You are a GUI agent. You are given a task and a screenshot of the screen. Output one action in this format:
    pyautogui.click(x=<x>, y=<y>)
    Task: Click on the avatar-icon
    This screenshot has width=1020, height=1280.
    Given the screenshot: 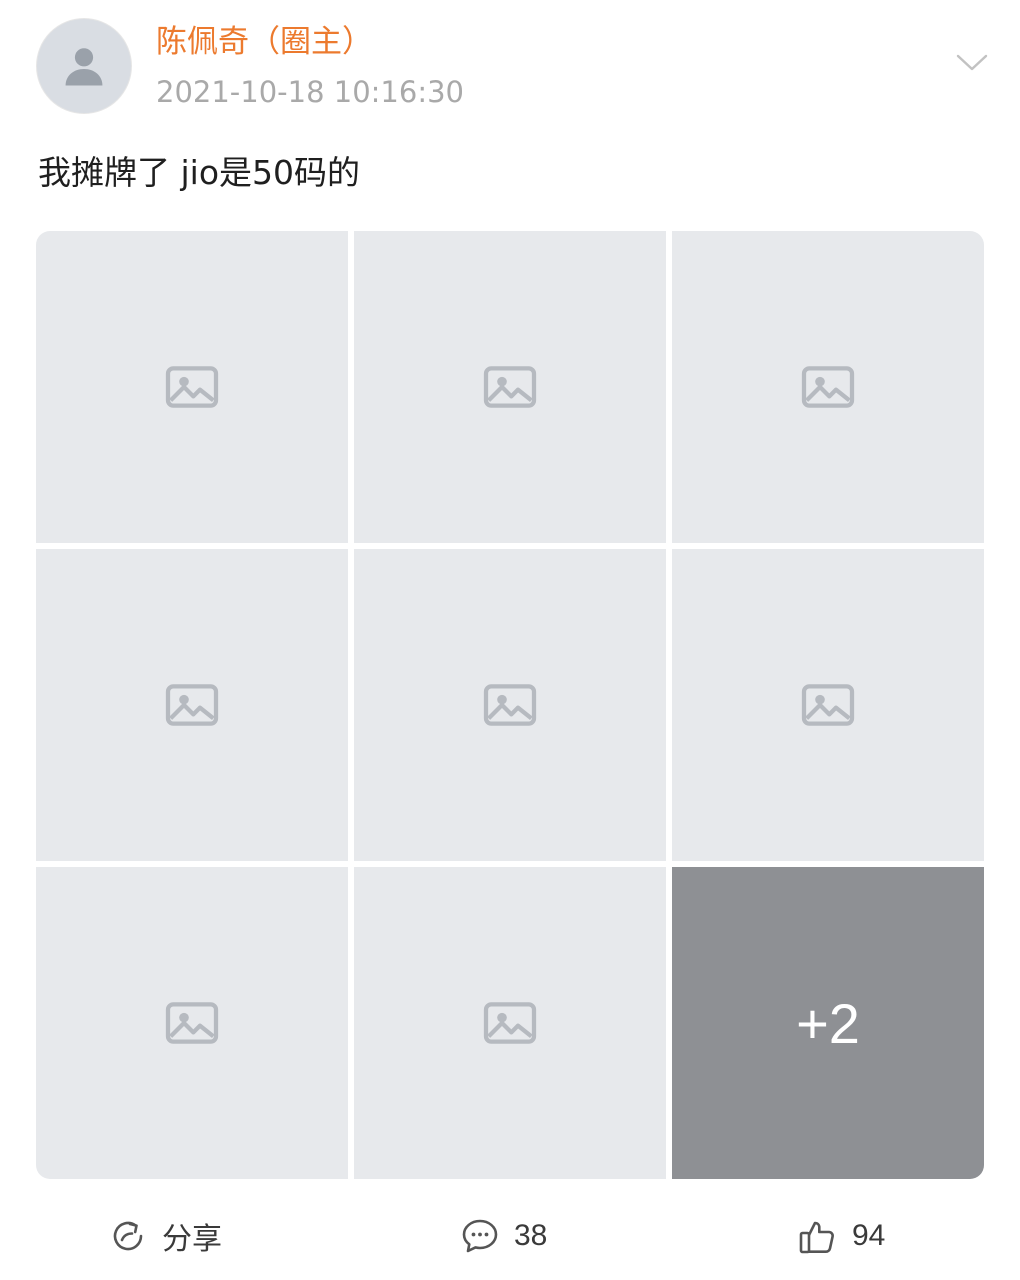 What is the action you would take?
    pyautogui.click(x=84, y=67)
    